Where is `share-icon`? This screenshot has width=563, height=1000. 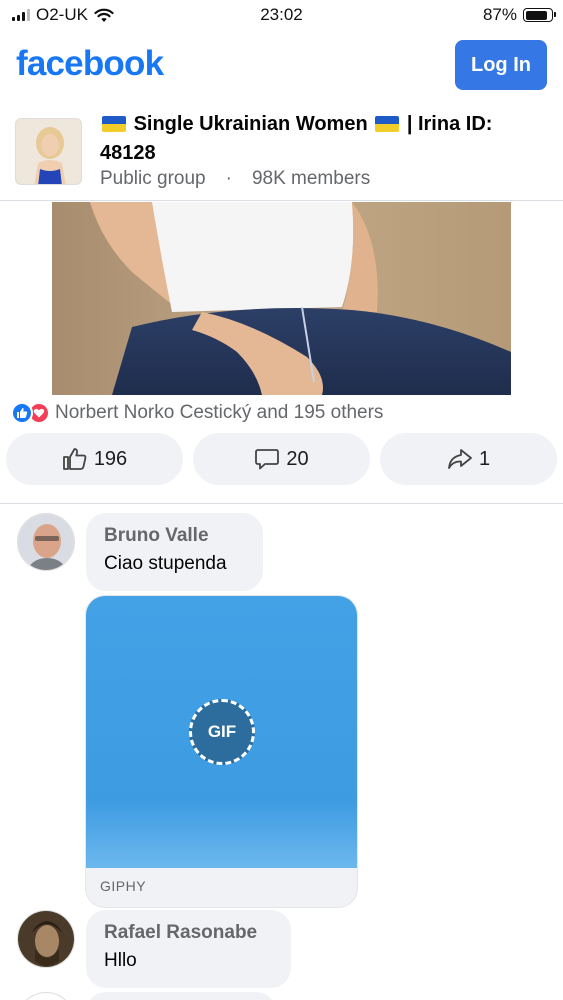
share-icon is located at coordinates (460, 459).